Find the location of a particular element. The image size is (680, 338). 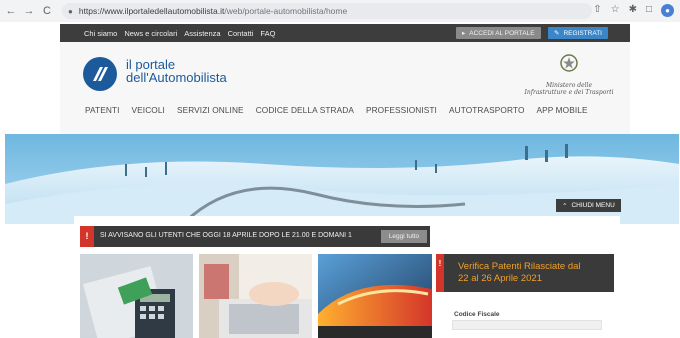

reload-icon: C is located at coordinates (47, 11).